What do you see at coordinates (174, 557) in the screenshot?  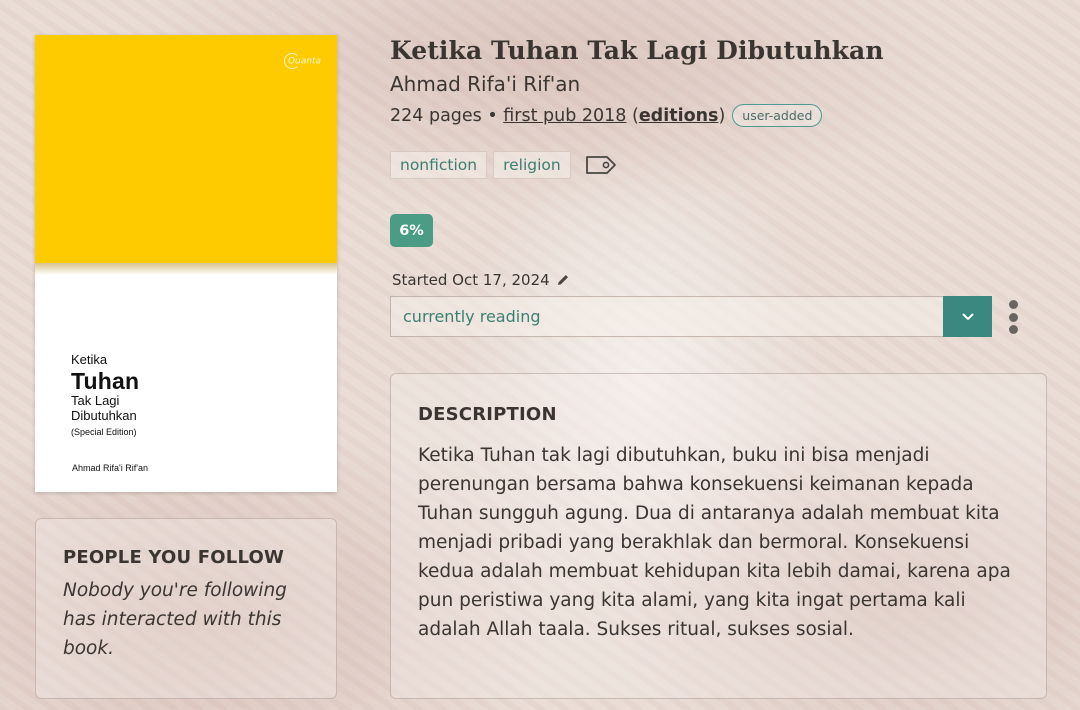 I see `people-you-follow-title: PEOPLE YOU FOLLOW` at bounding box center [174, 557].